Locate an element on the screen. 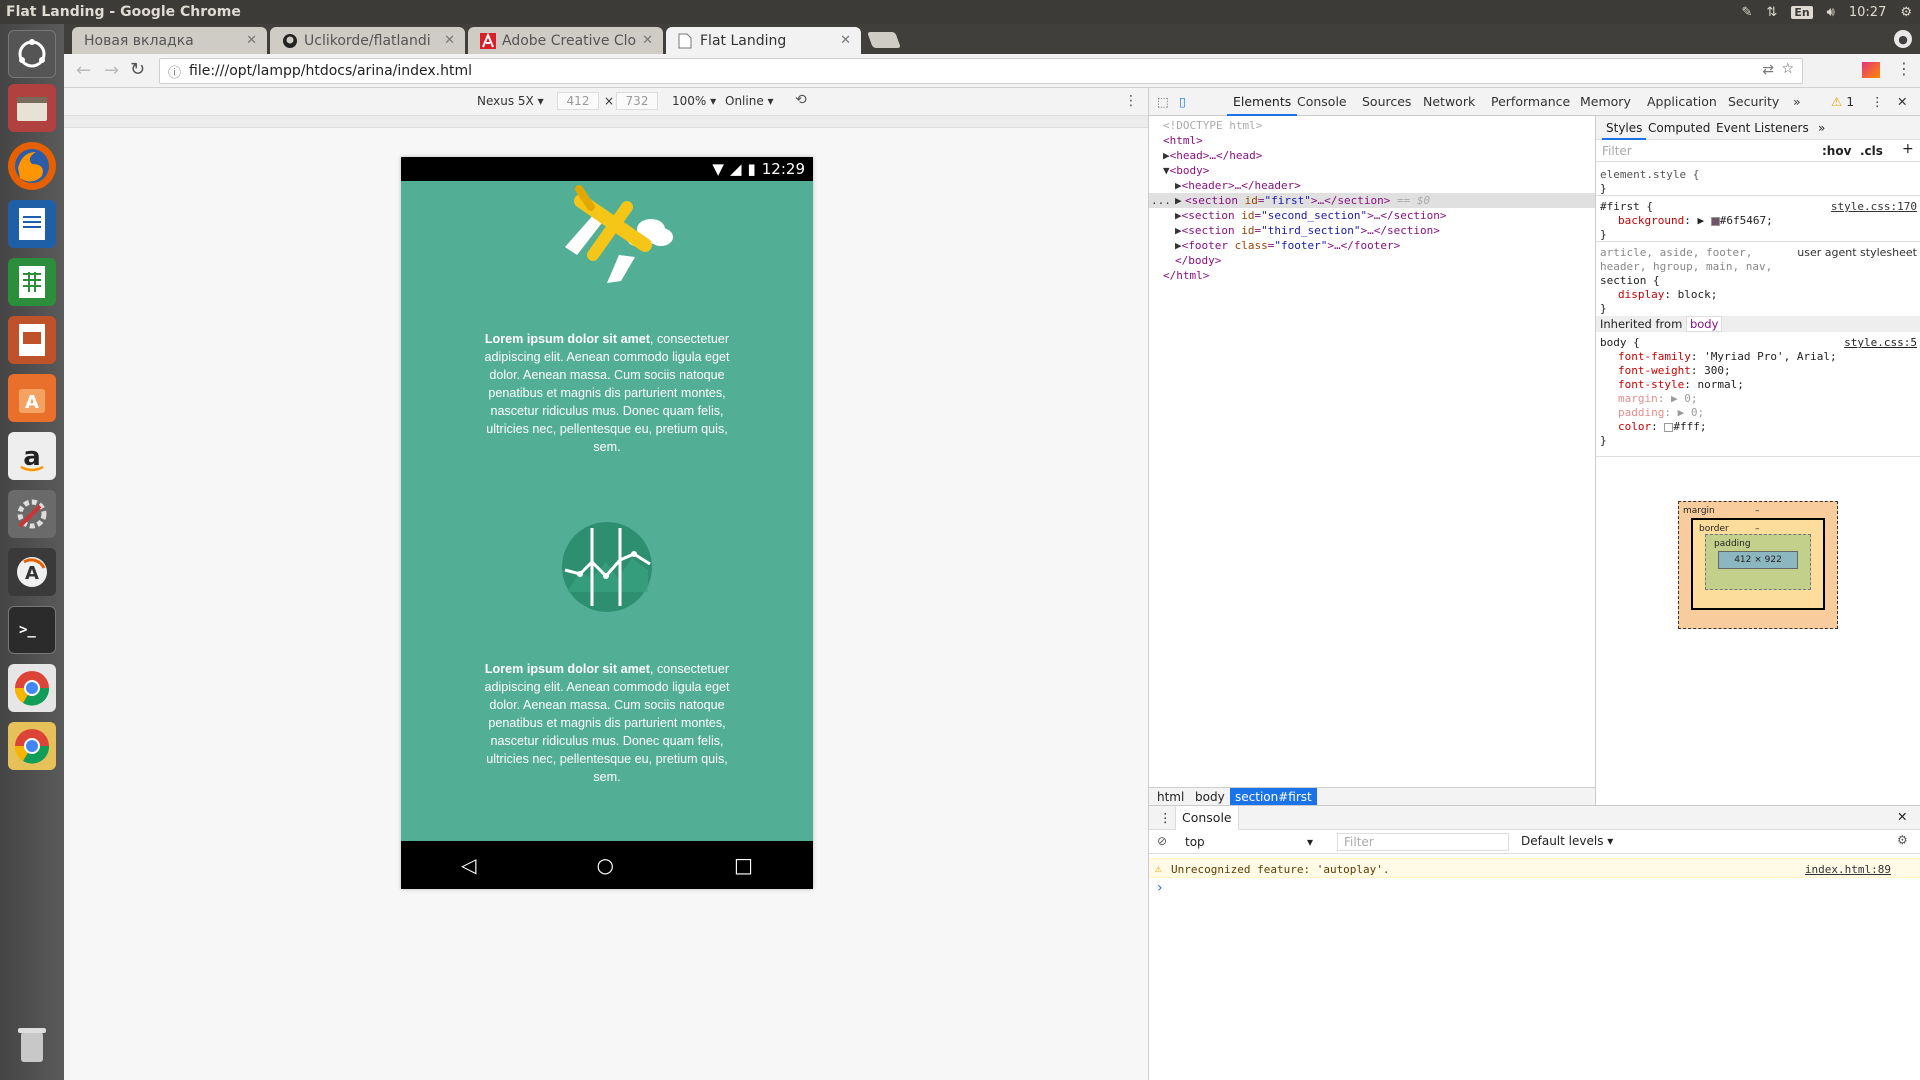 This screenshot has height=1080, width=1920. profile-icon: ● is located at coordinates (1903, 39).